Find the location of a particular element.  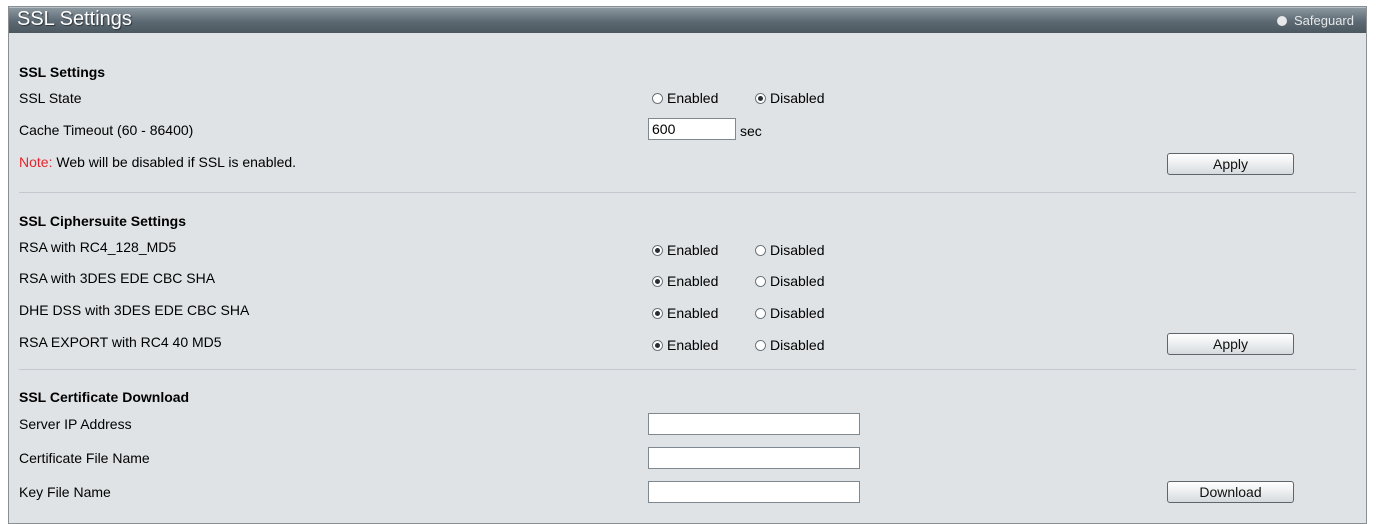

section-title-ciphersuite: SSL Ciphersuite Settings is located at coordinates (102, 221).